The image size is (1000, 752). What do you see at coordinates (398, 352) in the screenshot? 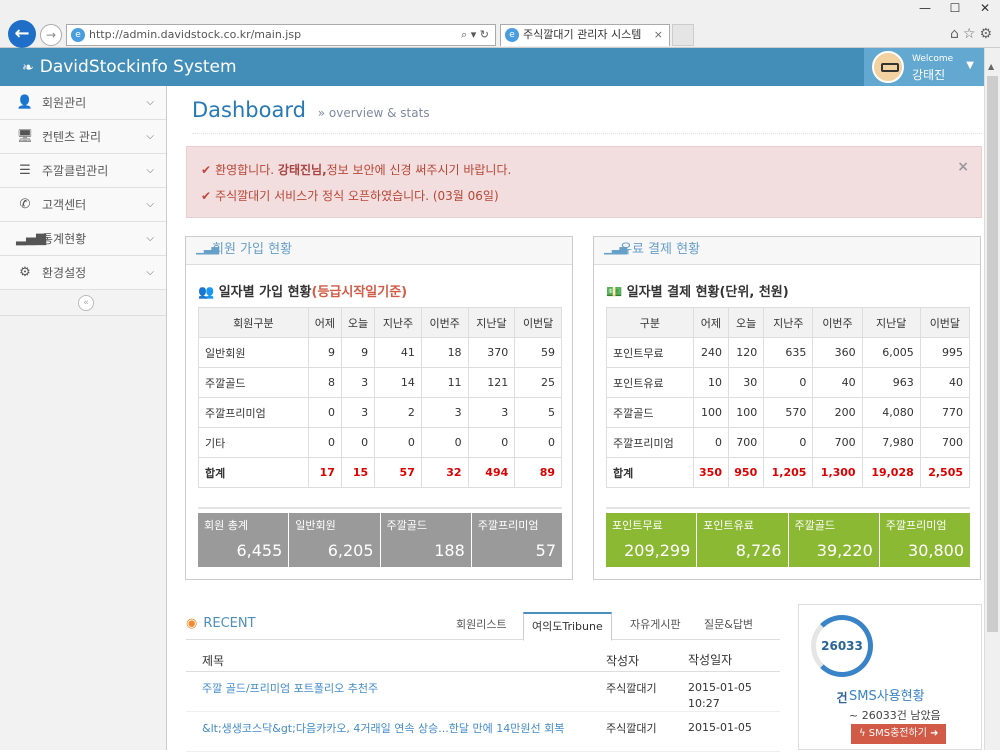
I see `table-cell: 41` at bounding box center [398, 352].